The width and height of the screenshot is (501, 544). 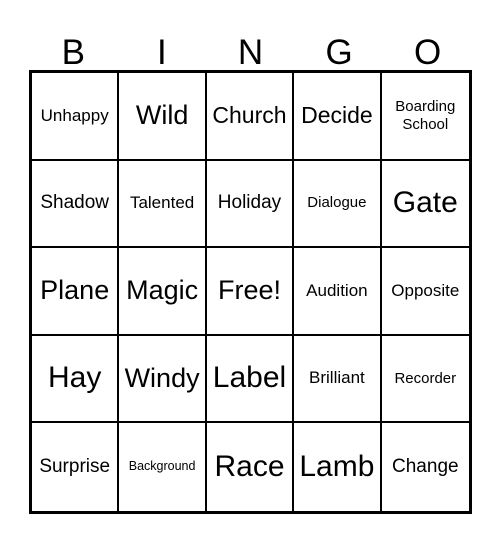 I want to click on bingo-cell-label: Brilliant, so click(x=337, y=378).